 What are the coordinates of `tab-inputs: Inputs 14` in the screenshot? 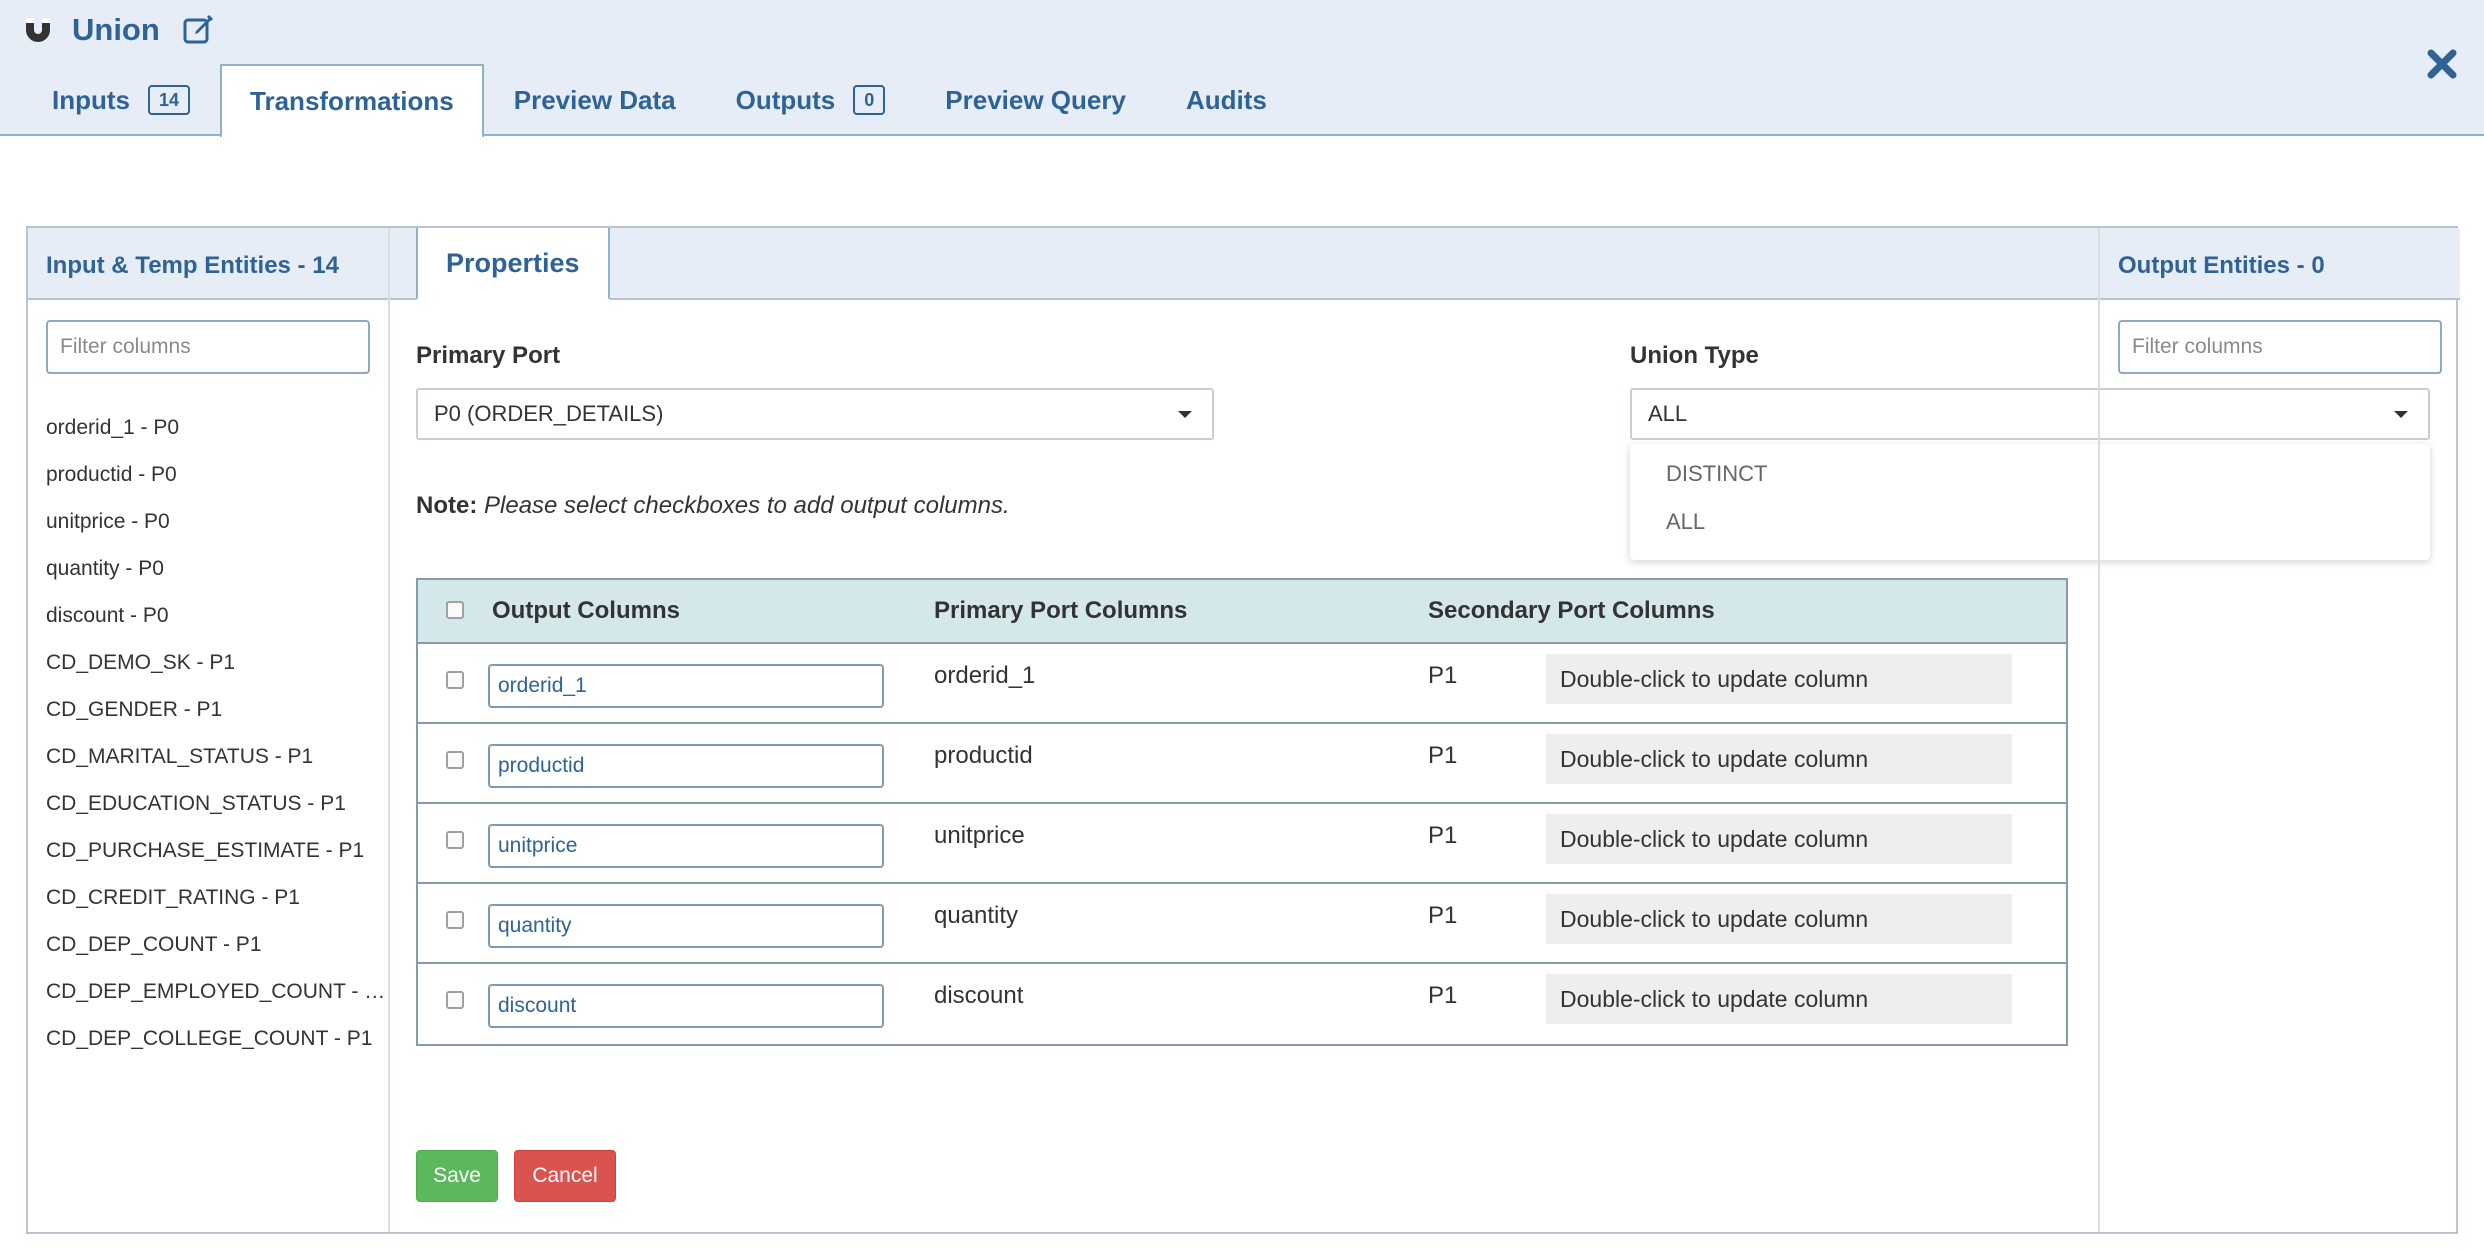 It's located at (121, 100).